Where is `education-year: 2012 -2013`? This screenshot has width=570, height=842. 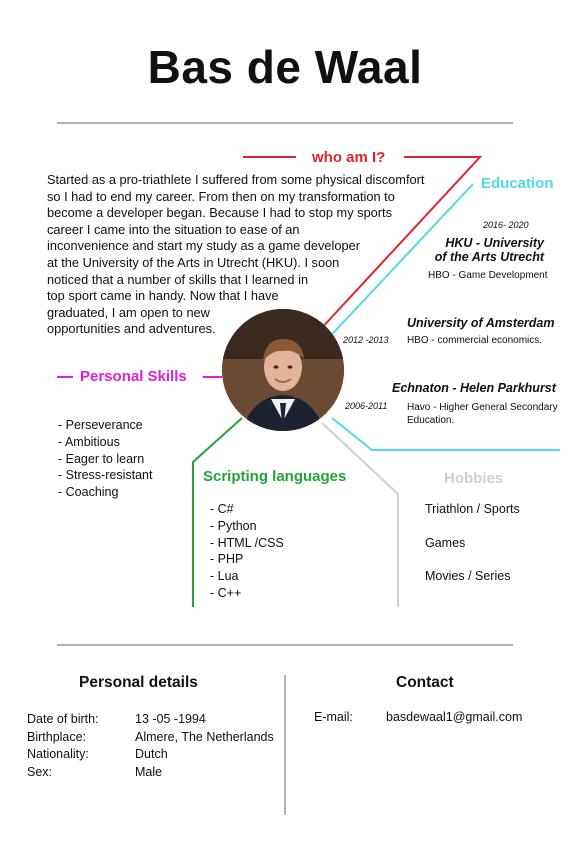
education-year: 2012 -2013 is located at coordinates (366, 340).